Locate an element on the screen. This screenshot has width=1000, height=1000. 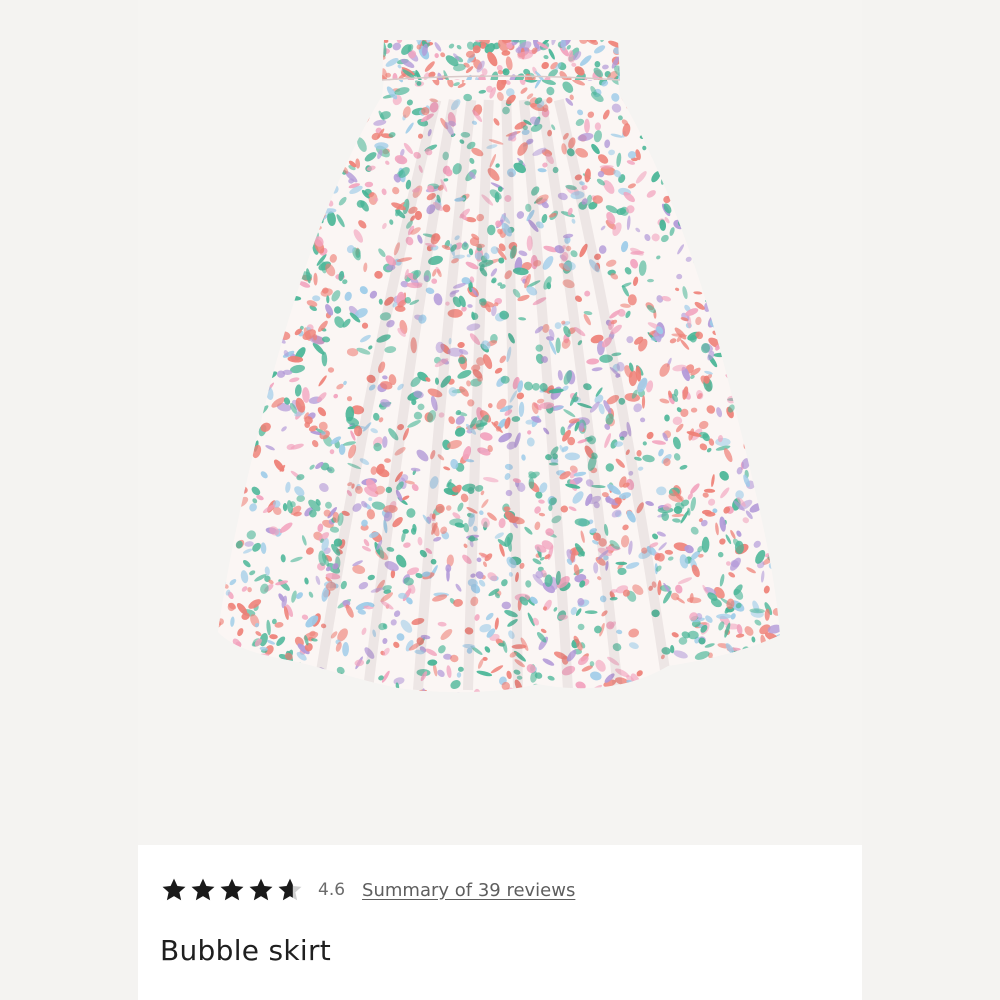
star-partial-icon is located at coordinates (290, 889).